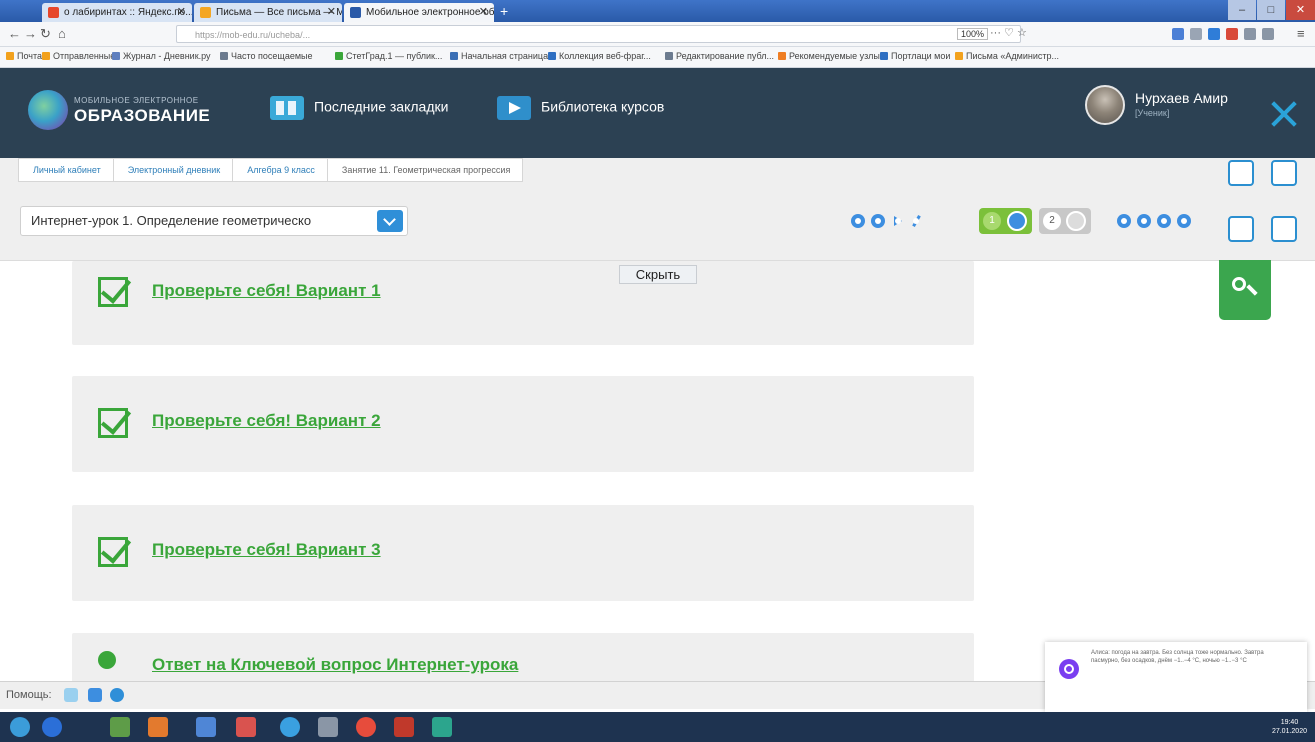 This screenshot has height=742, width=1315. I want to click on breadcrumb-item: Электронный дневник, so click(173, 170).